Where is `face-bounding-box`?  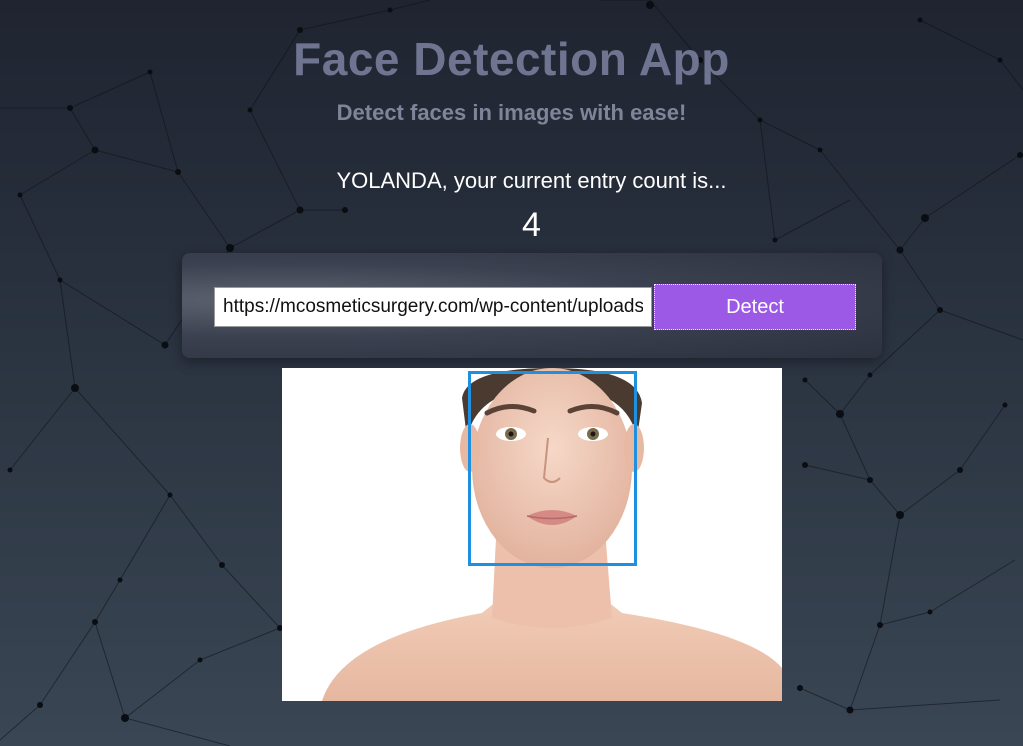
face-bounding-box is located at coordinates (552, 468).